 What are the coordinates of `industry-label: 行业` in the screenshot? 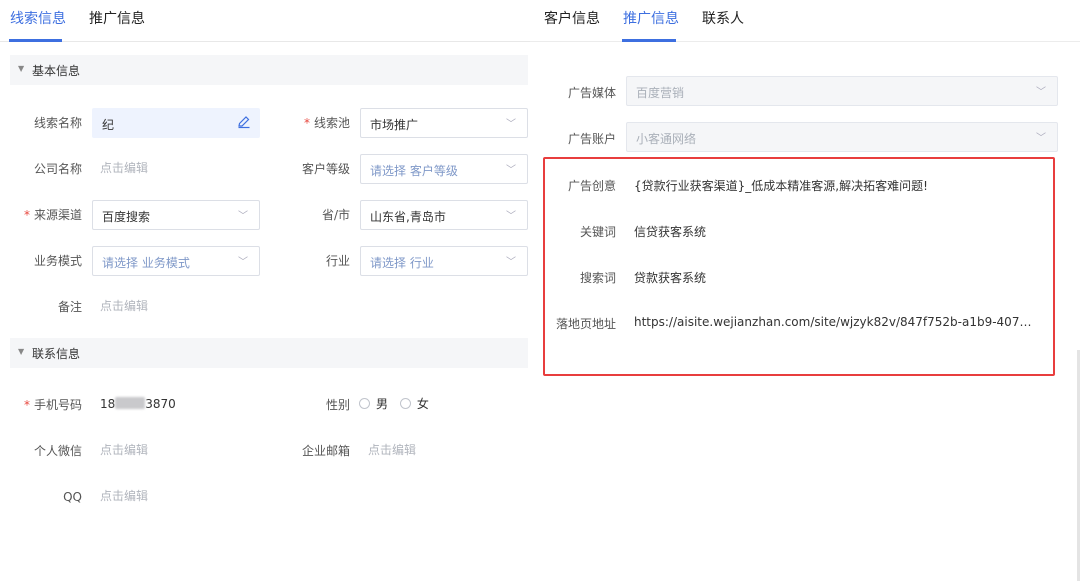 It's located at (337, 261).